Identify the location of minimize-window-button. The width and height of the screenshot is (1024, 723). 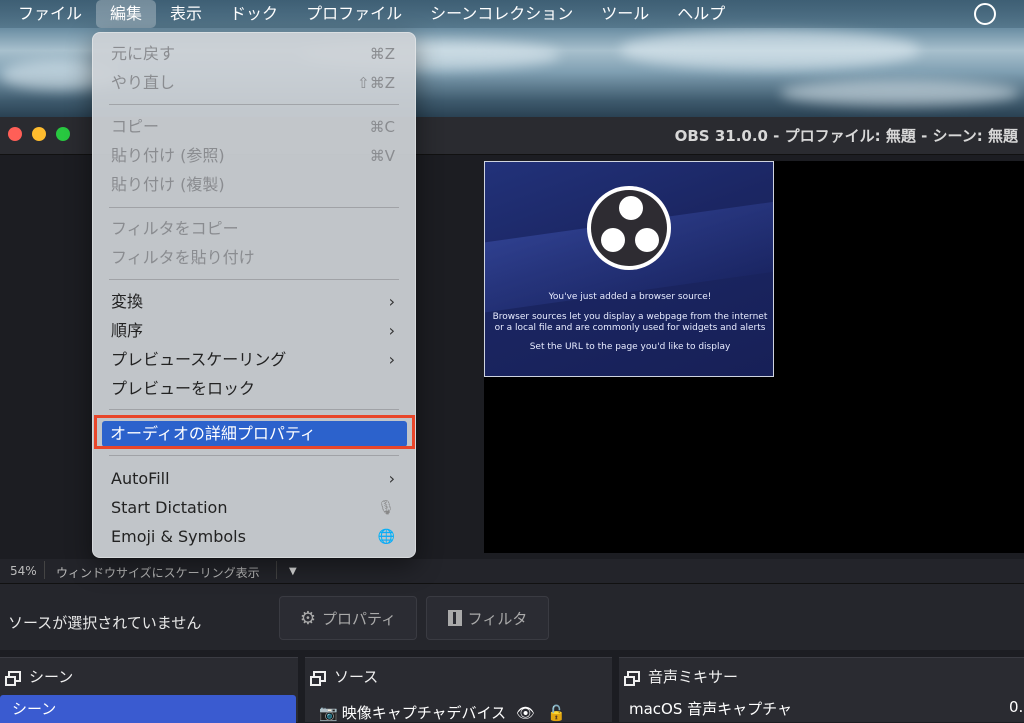
(39, 134).